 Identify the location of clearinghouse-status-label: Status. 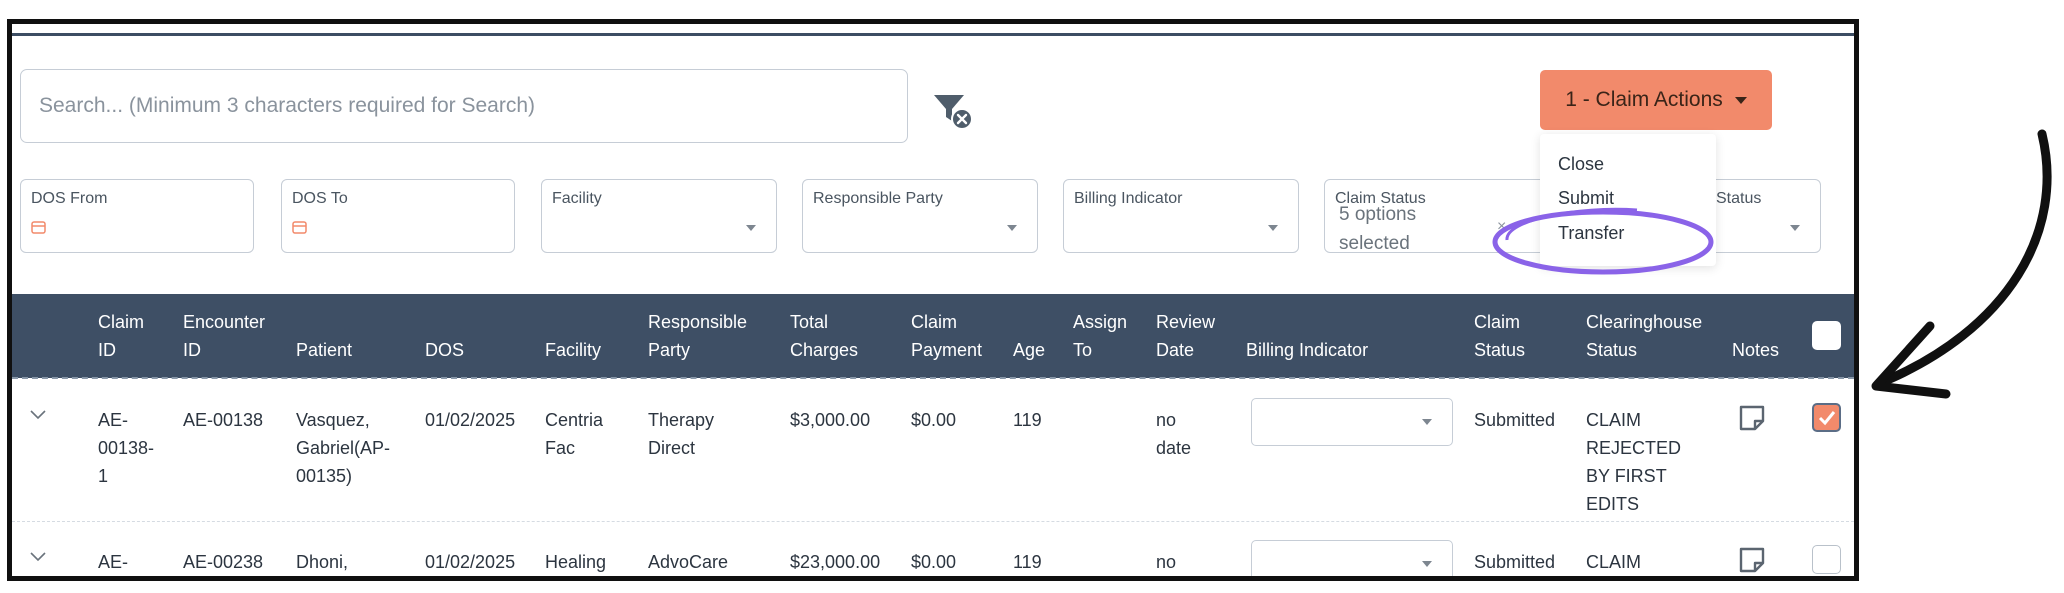
(1739, 198).